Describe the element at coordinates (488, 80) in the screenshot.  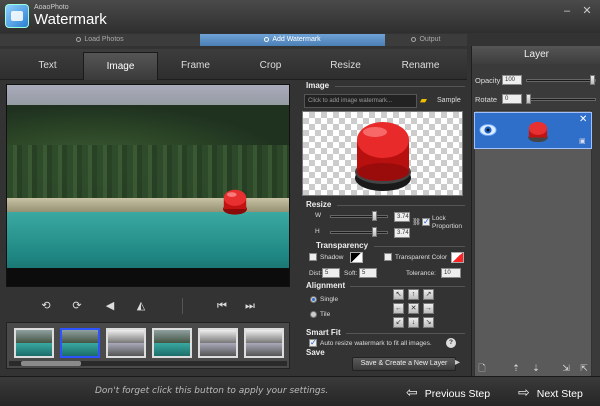
I see `opacity-label: Opacity` at that location.